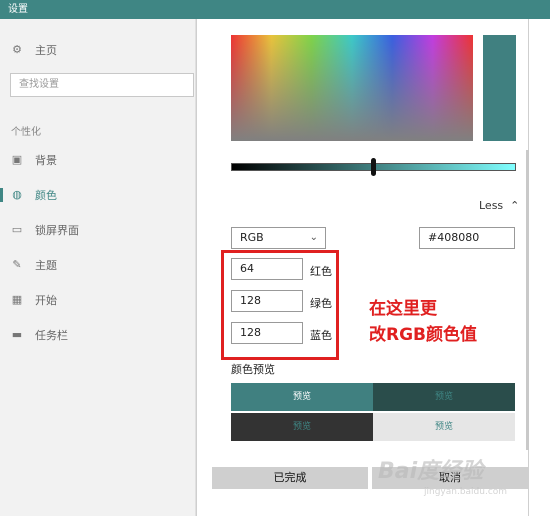  I want to click on hex-input: #408080, so click(467, 238).